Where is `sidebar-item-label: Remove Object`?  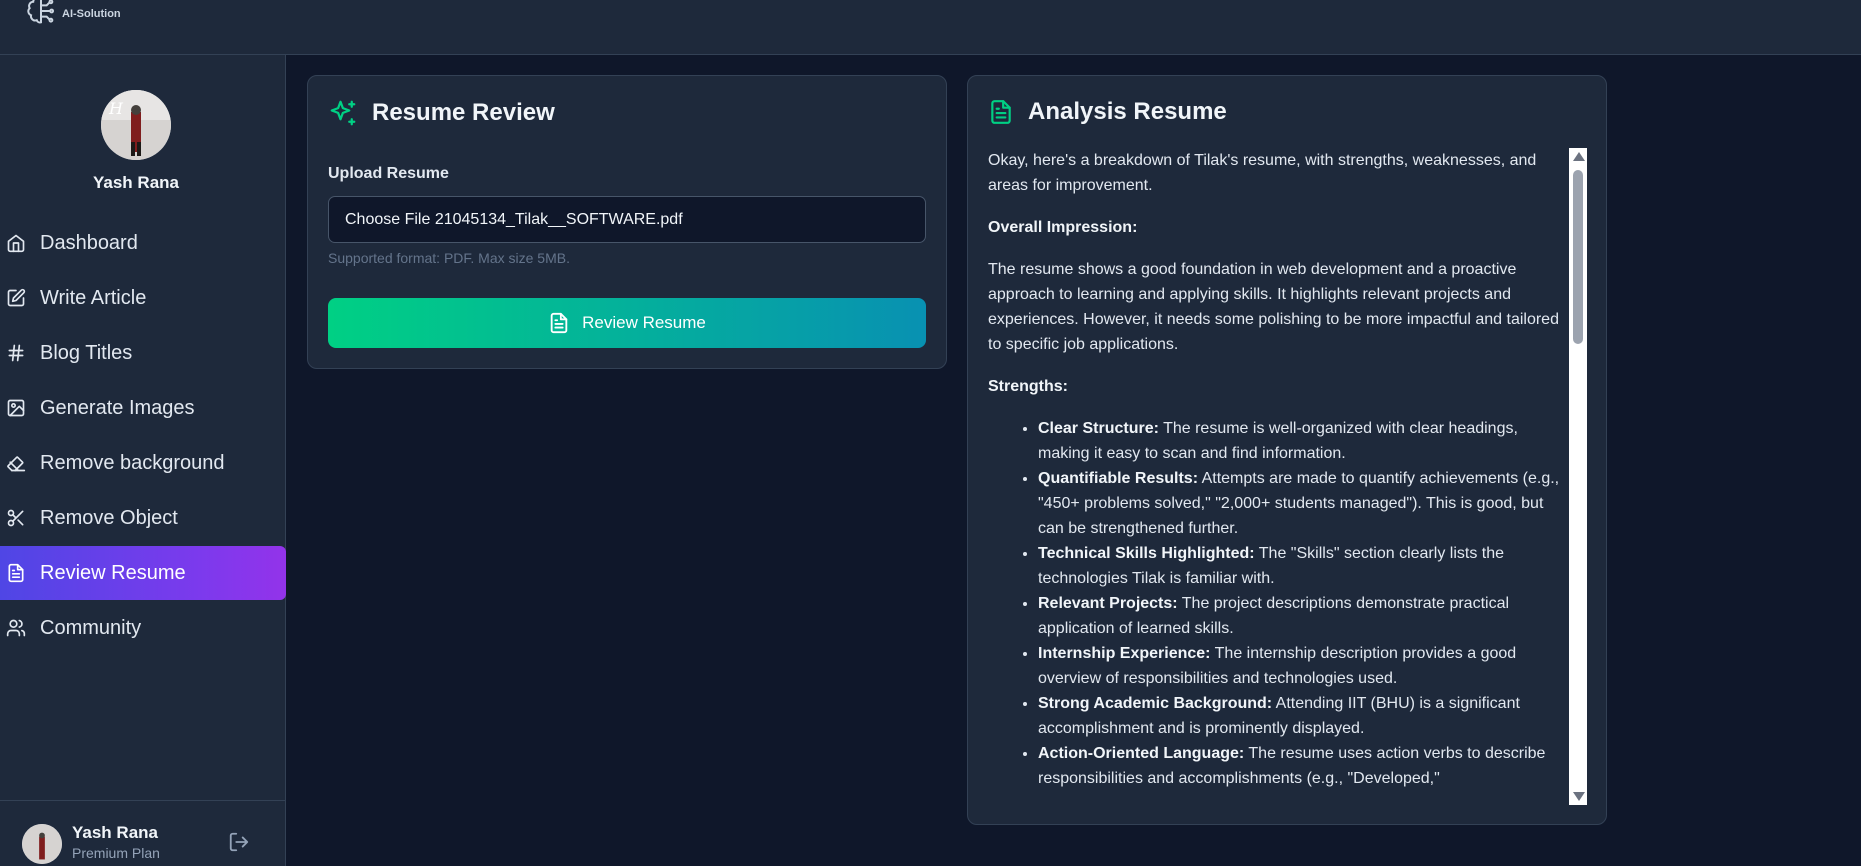
sidebar-item-label: Remove Object is located at coordinates (109, 517).